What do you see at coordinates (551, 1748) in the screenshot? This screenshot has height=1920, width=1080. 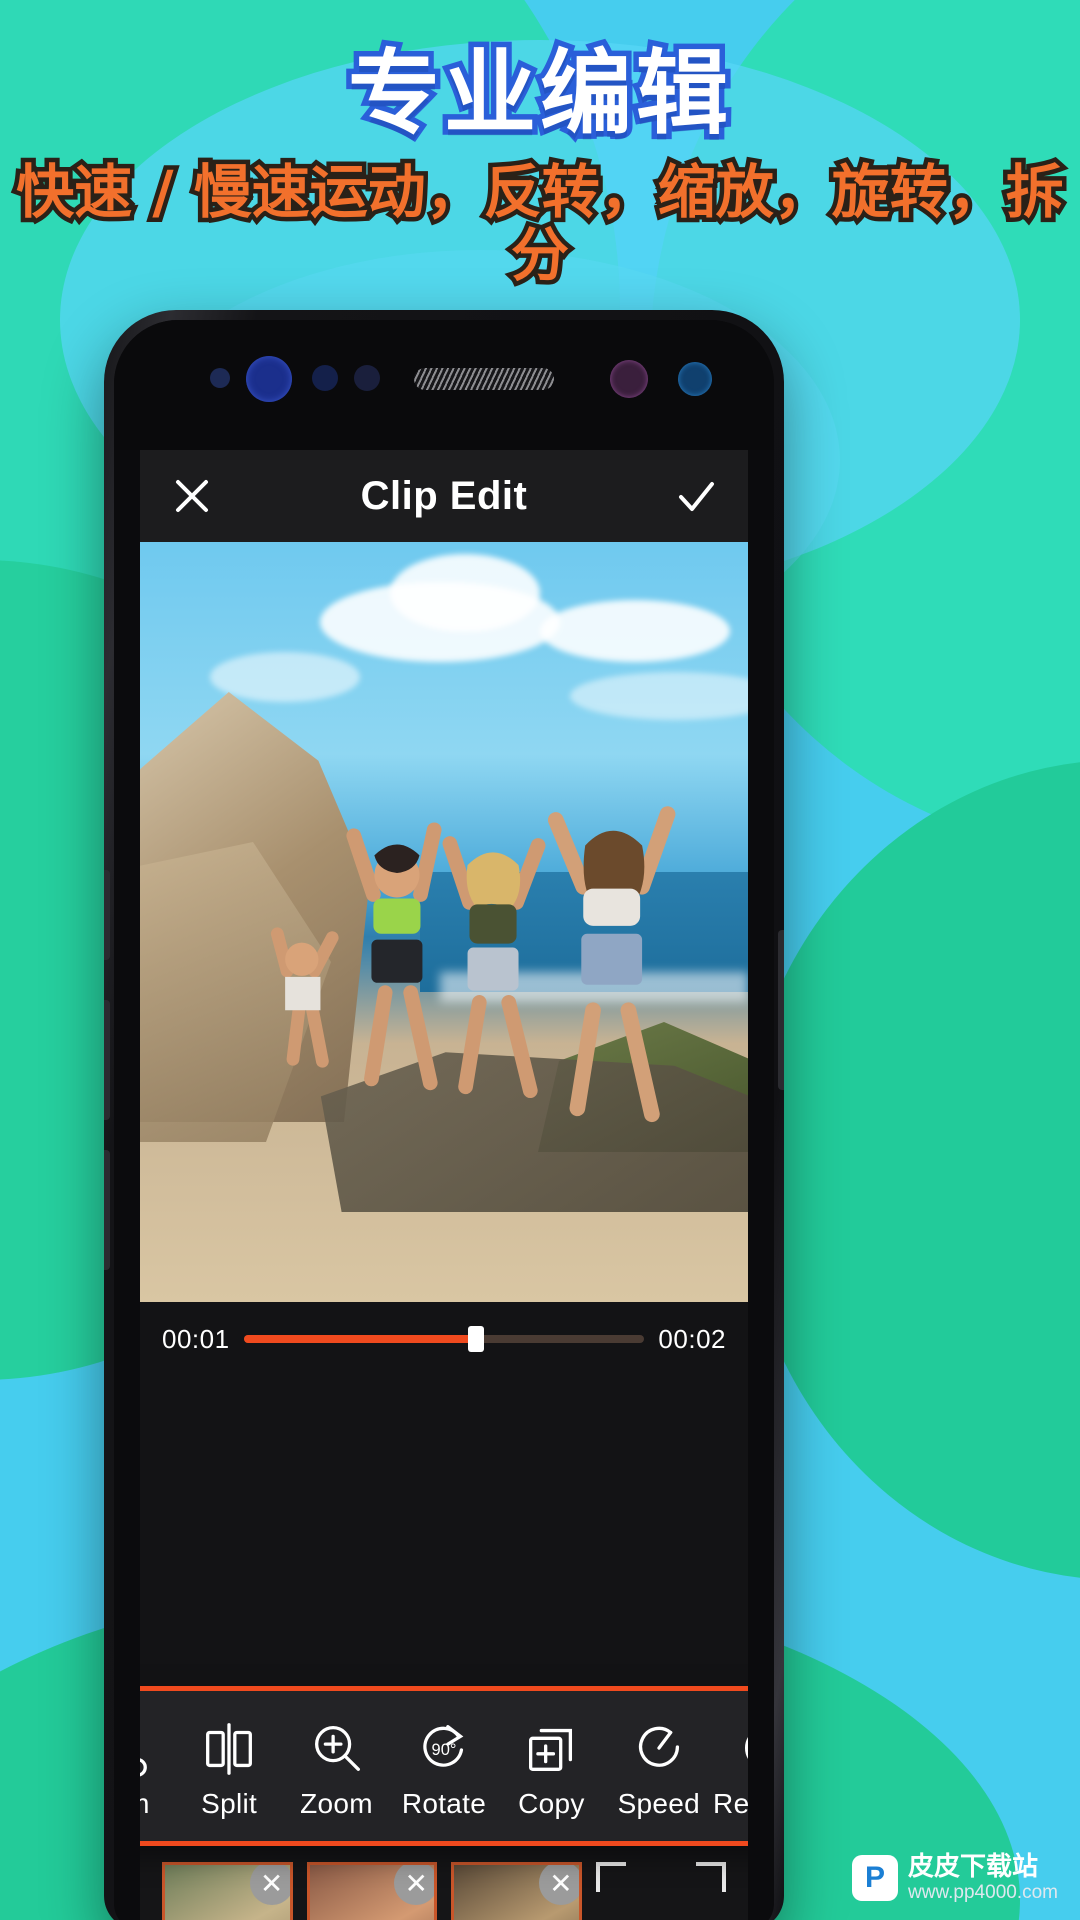 I see `duplicate-plus-icon` at bounding box center [551, 1748].